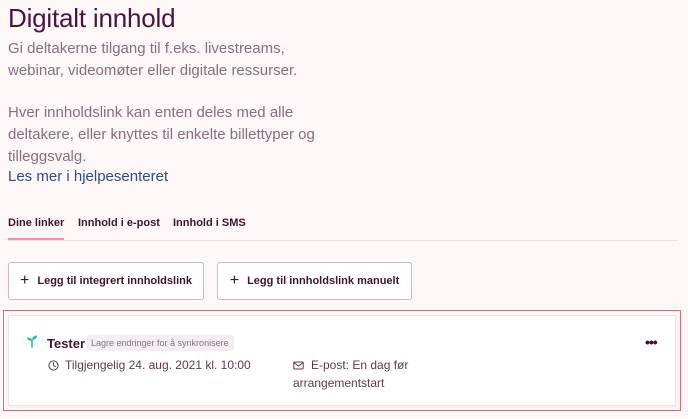 This screenshot has height=419, width=688. What do you see at coordinates (323, 281) in the screenshot?
I see `add-manual-link-label: Legg til innholdslink manuelt` at bounding box center [323, 281].